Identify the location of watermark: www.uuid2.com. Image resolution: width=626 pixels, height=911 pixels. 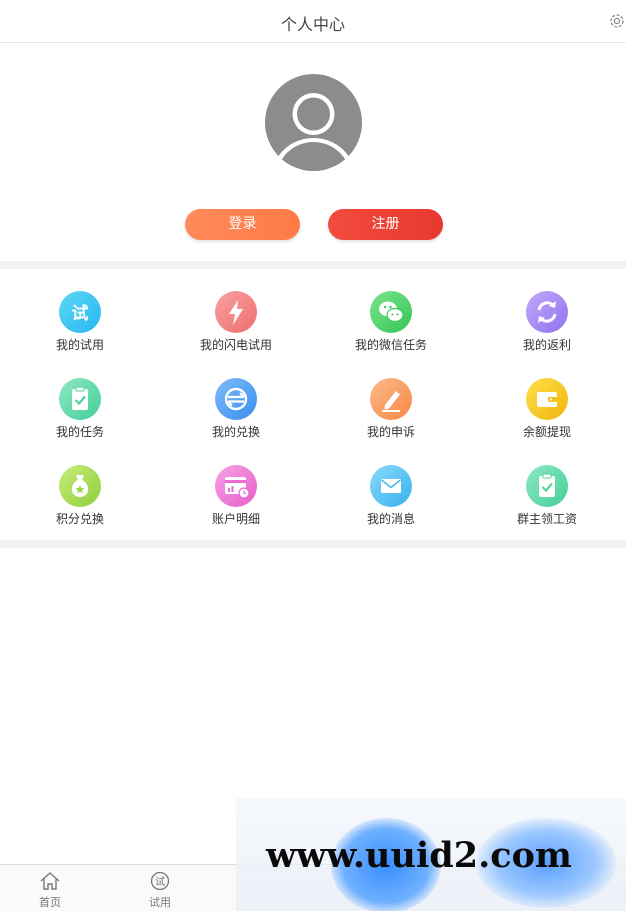
(431, 854).